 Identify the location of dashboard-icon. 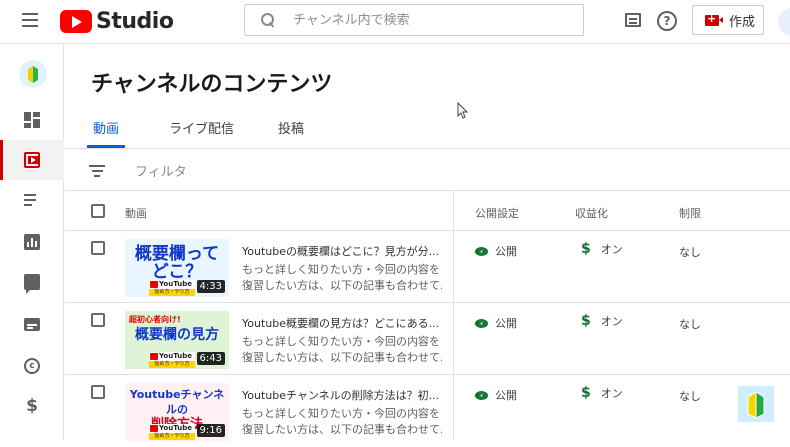
(32, 120).